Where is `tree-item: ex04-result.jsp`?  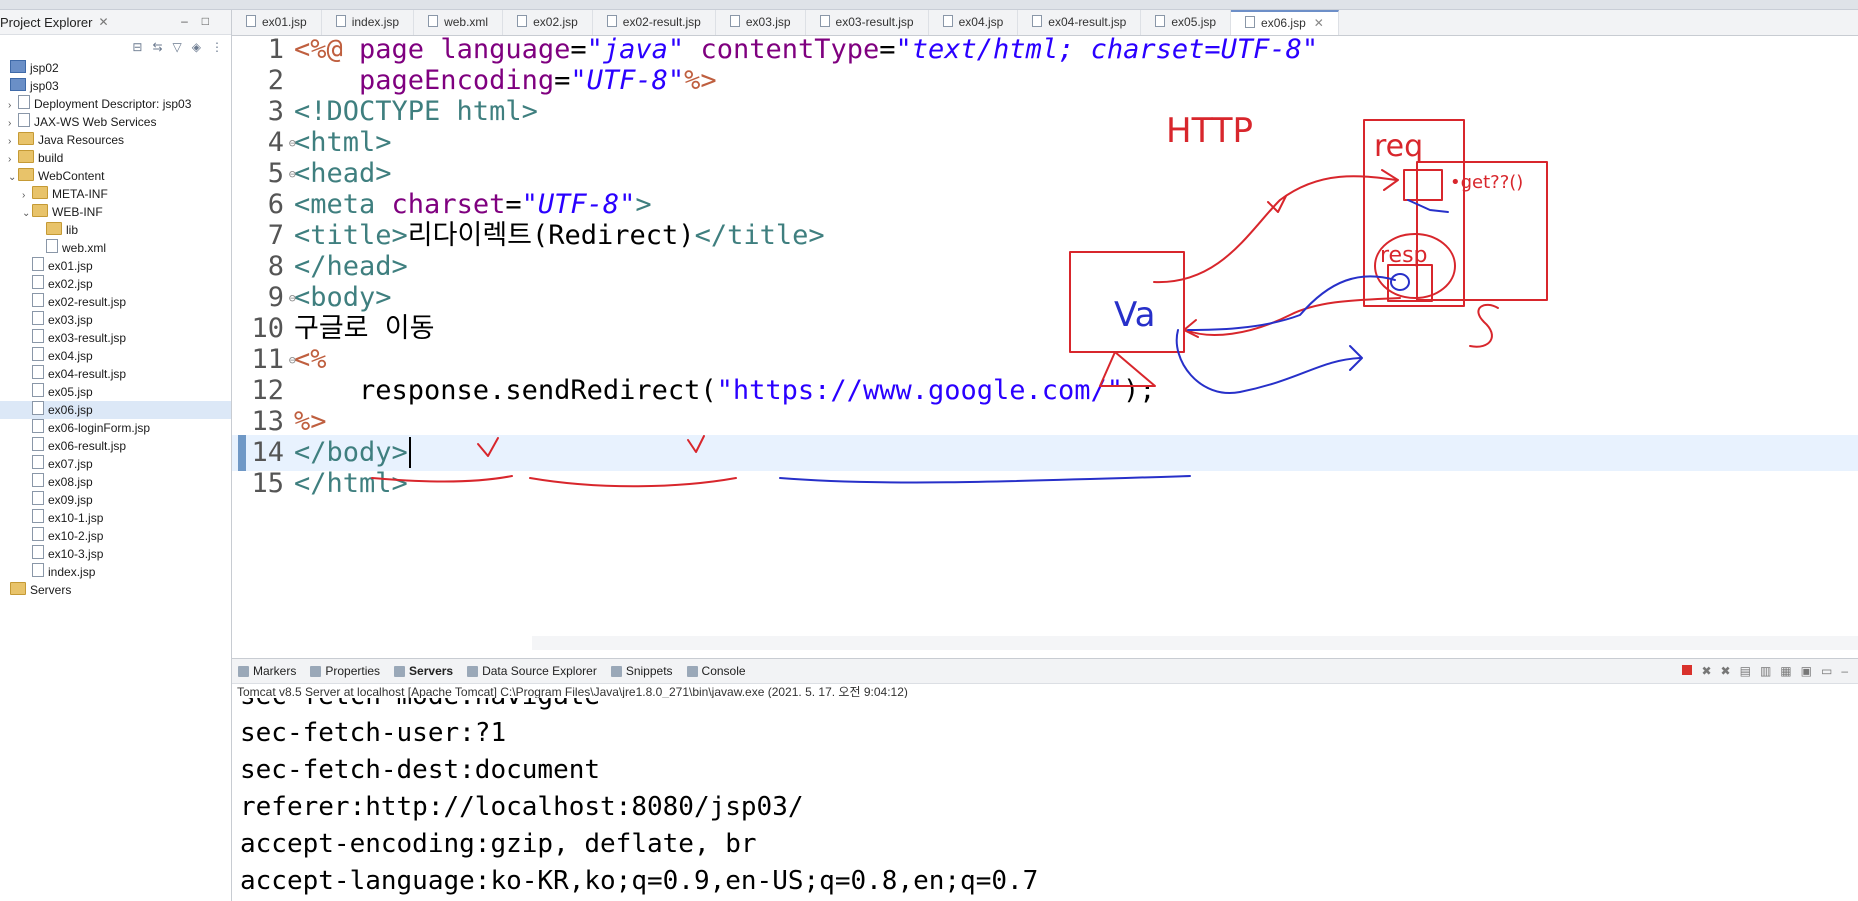 tree-item: ex04-result.jsp is located at coordinates (115, 374).